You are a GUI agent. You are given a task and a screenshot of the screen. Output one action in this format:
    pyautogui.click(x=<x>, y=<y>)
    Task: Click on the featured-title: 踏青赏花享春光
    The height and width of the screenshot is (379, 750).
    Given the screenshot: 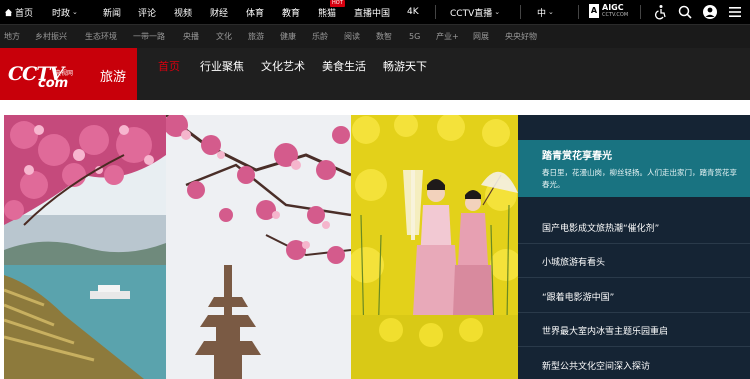 What is the action you would take?
    pyautogui.click(x=577, y=156)
    